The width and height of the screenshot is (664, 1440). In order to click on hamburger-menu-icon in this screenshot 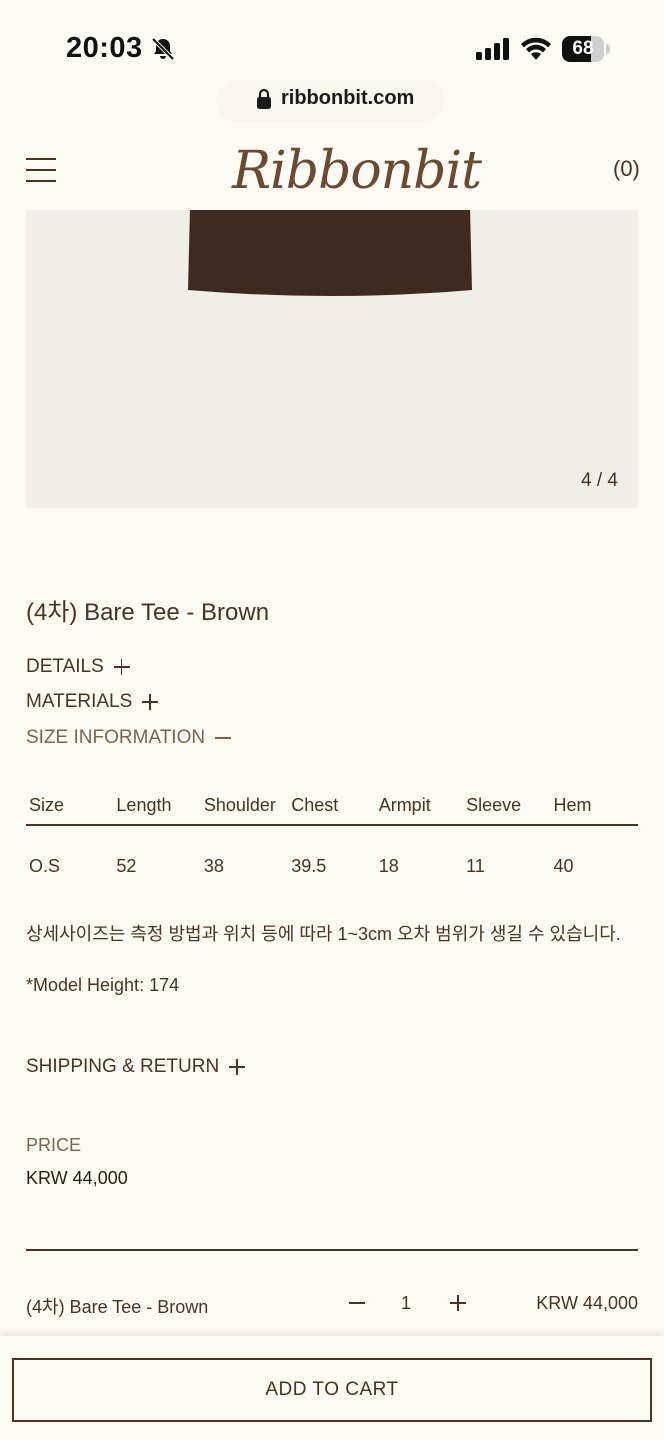, I will do `click(41, 170)`.